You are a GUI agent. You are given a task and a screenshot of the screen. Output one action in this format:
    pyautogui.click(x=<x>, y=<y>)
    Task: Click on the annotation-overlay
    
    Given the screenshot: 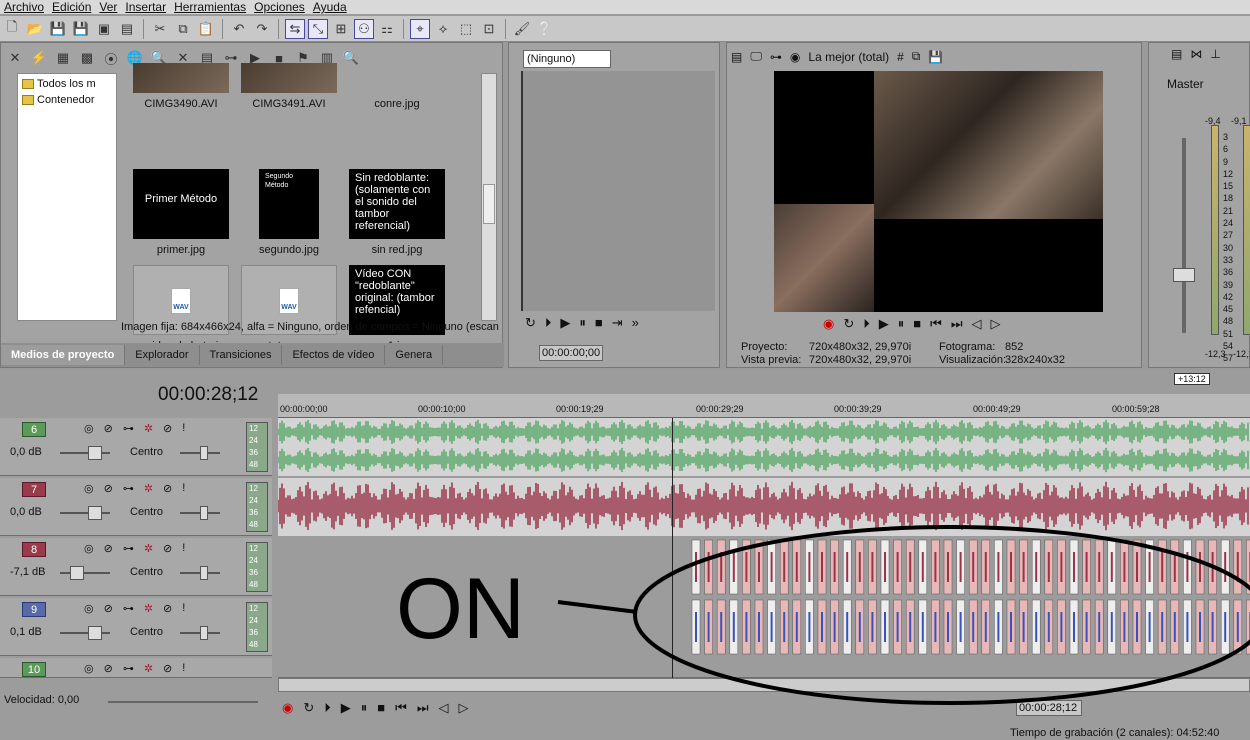 What is the action you would take?
    pyautogui.click(x=903, y=615)
    